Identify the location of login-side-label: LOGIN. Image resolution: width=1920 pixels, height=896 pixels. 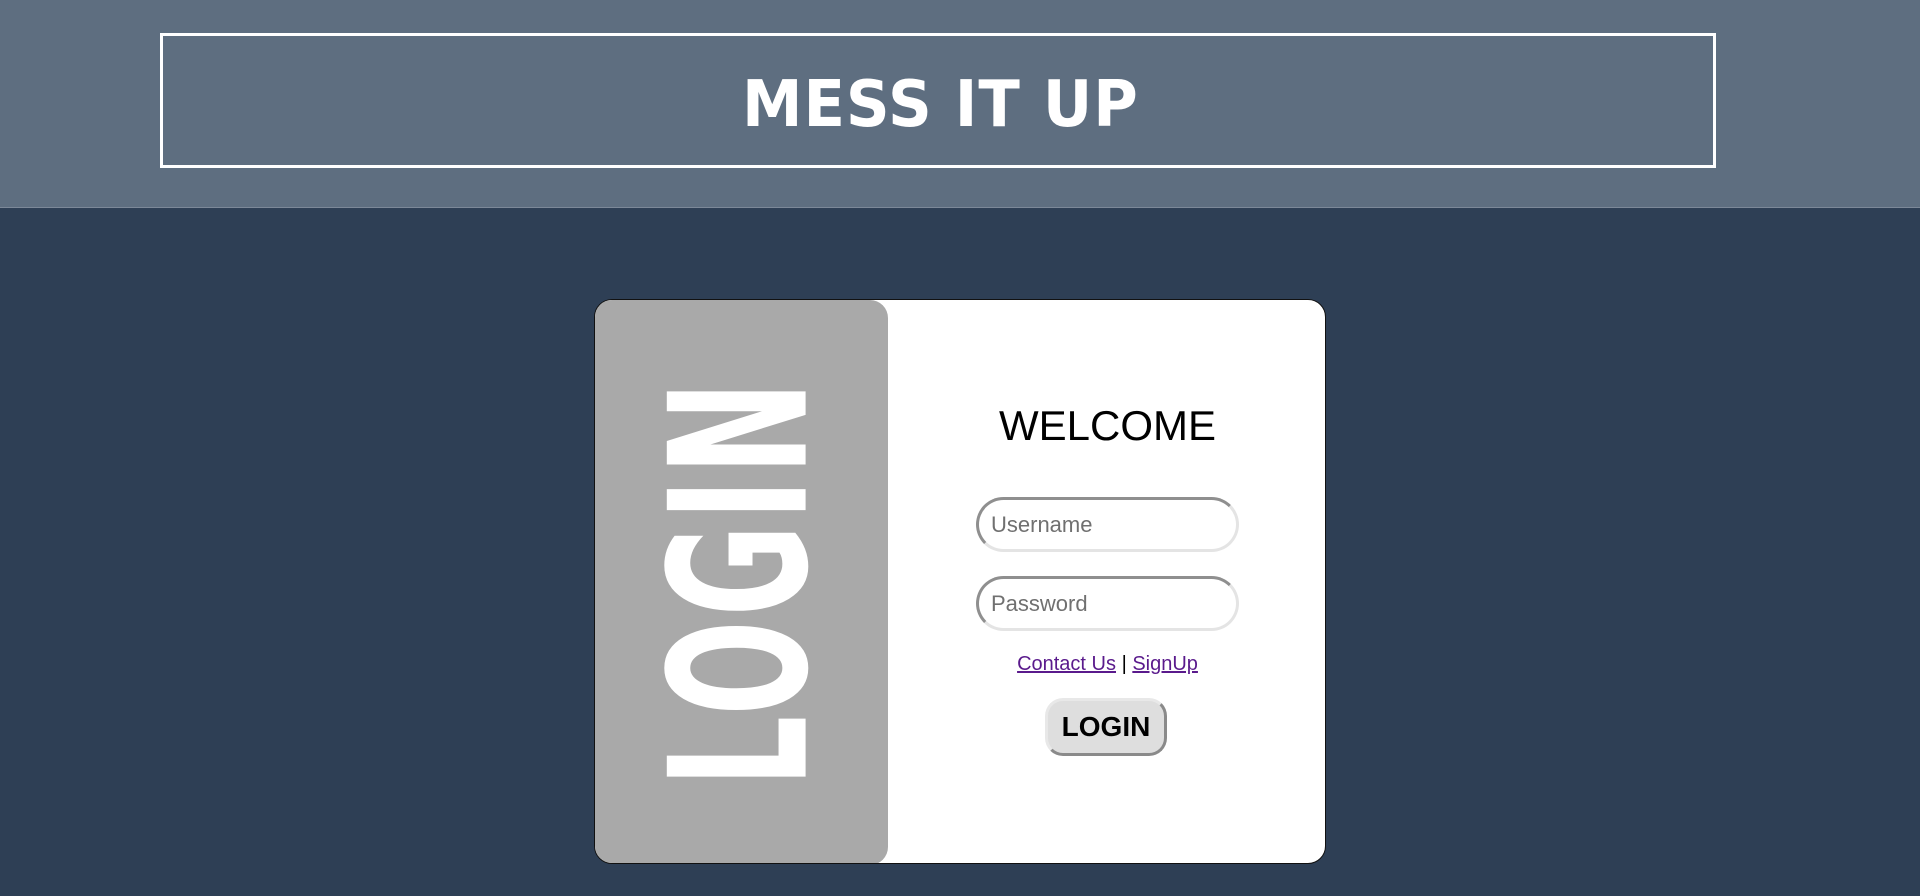
(741, 582).